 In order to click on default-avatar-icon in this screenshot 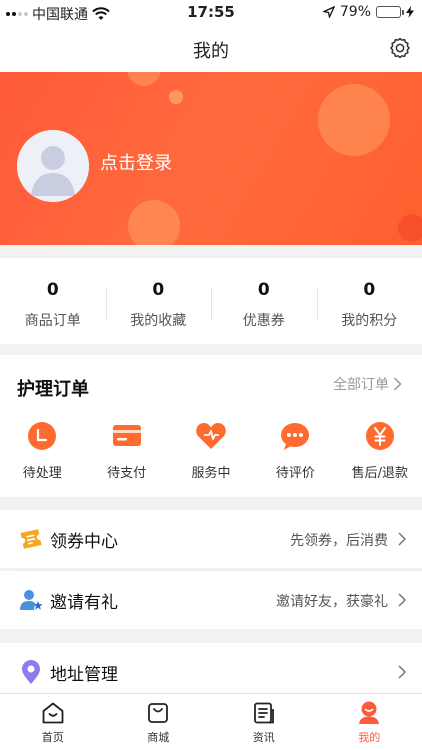, I will do `click(53, 166)`.